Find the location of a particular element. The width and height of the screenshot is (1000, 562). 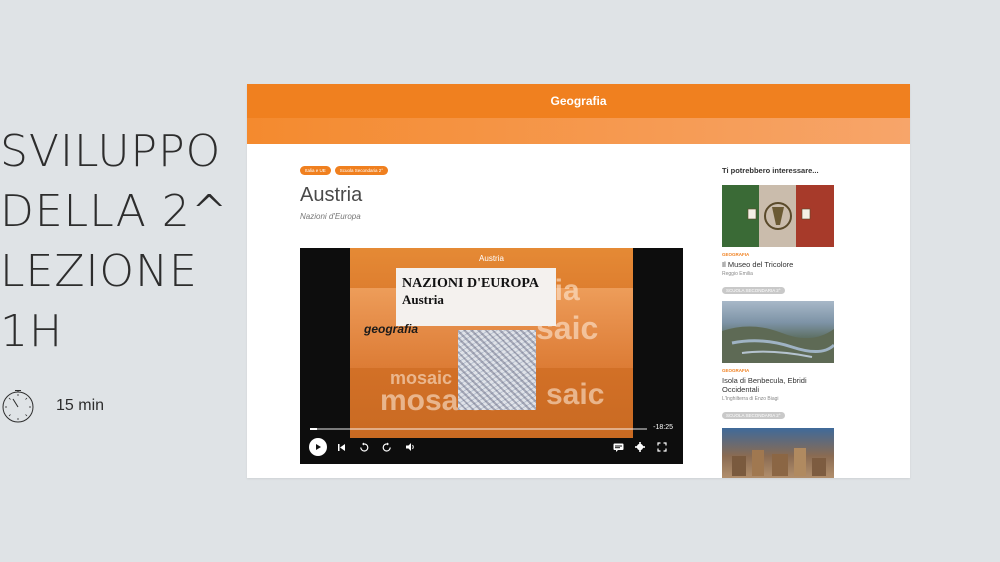

skip-back-button is located at coordinates (341, 447).